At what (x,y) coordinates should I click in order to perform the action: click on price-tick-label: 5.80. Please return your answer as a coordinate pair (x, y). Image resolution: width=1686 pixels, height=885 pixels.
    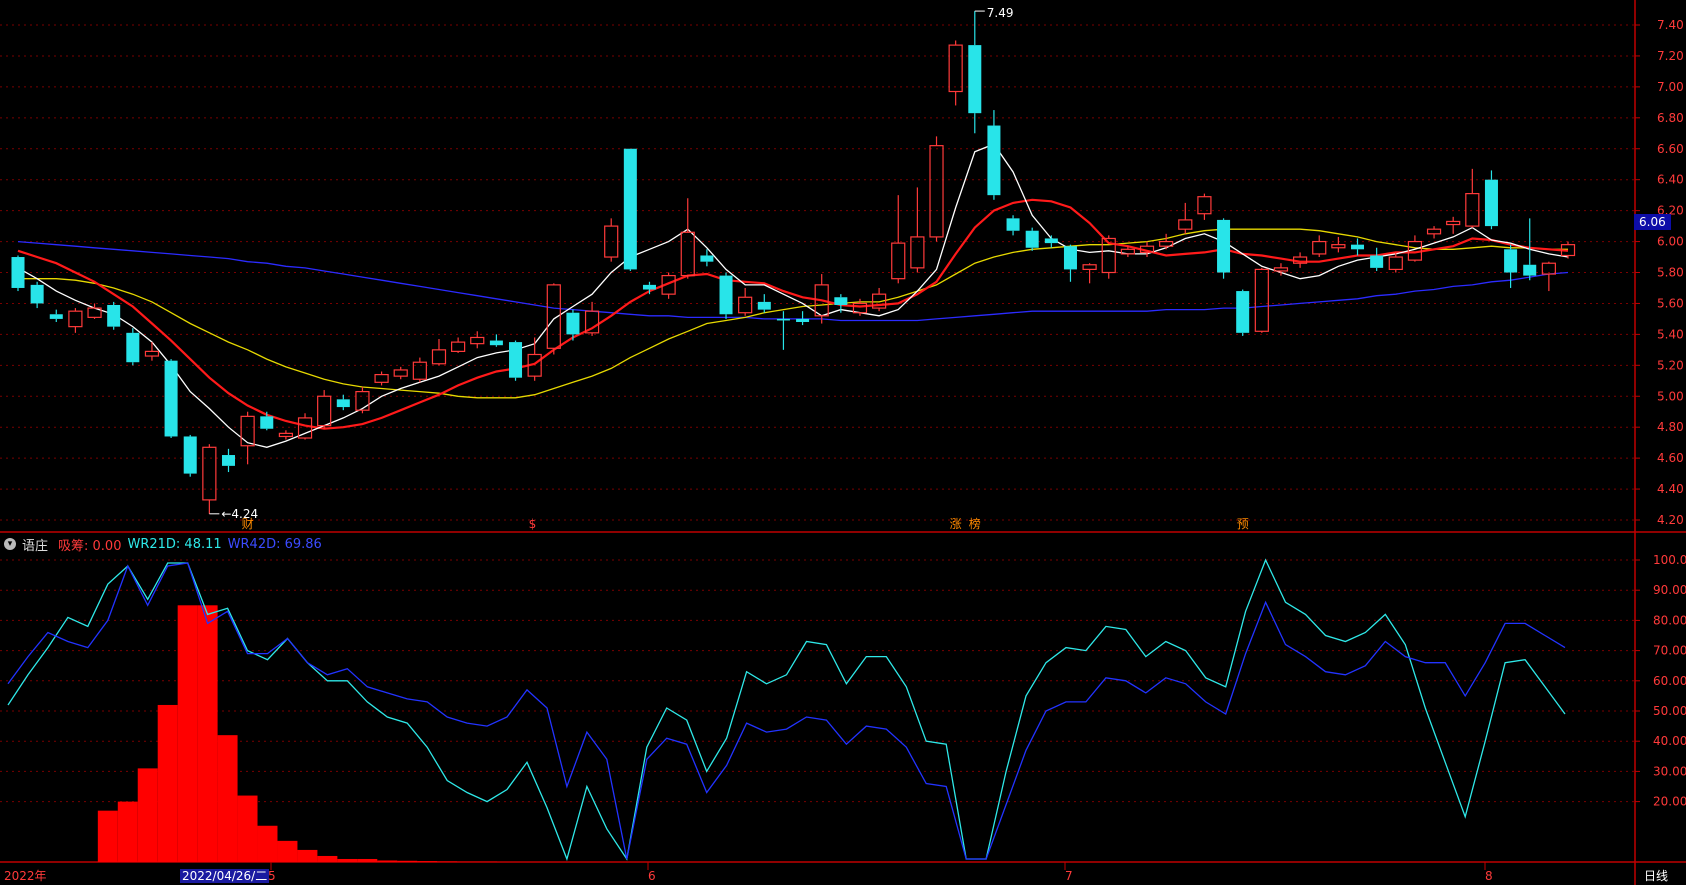
    Looking at the image, I should click on (1670, 273).